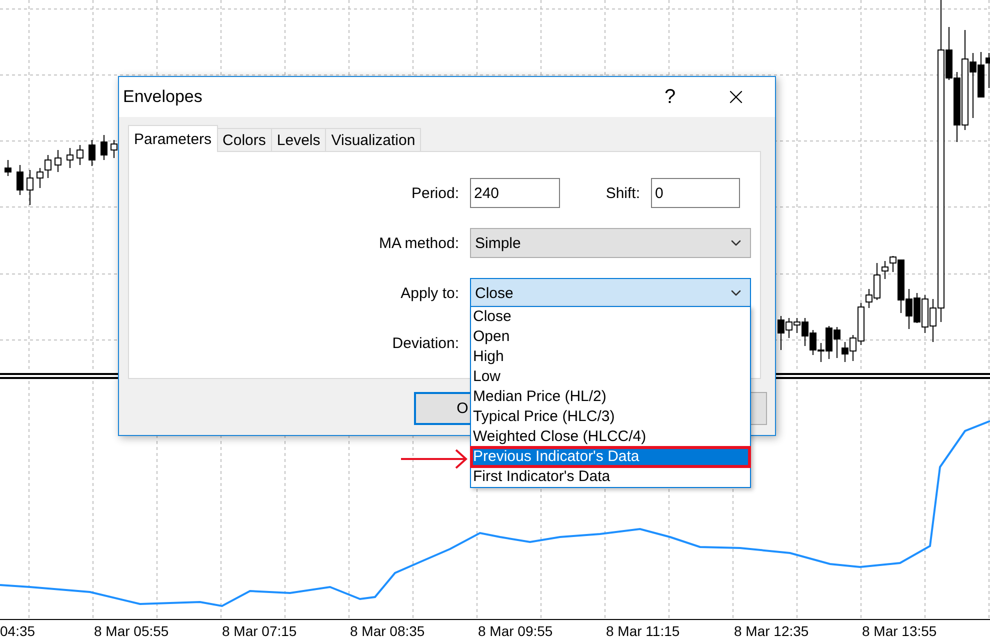 The image size is (990, 642). I want to click on time-axis-label: 04:35, so click(18, 630).